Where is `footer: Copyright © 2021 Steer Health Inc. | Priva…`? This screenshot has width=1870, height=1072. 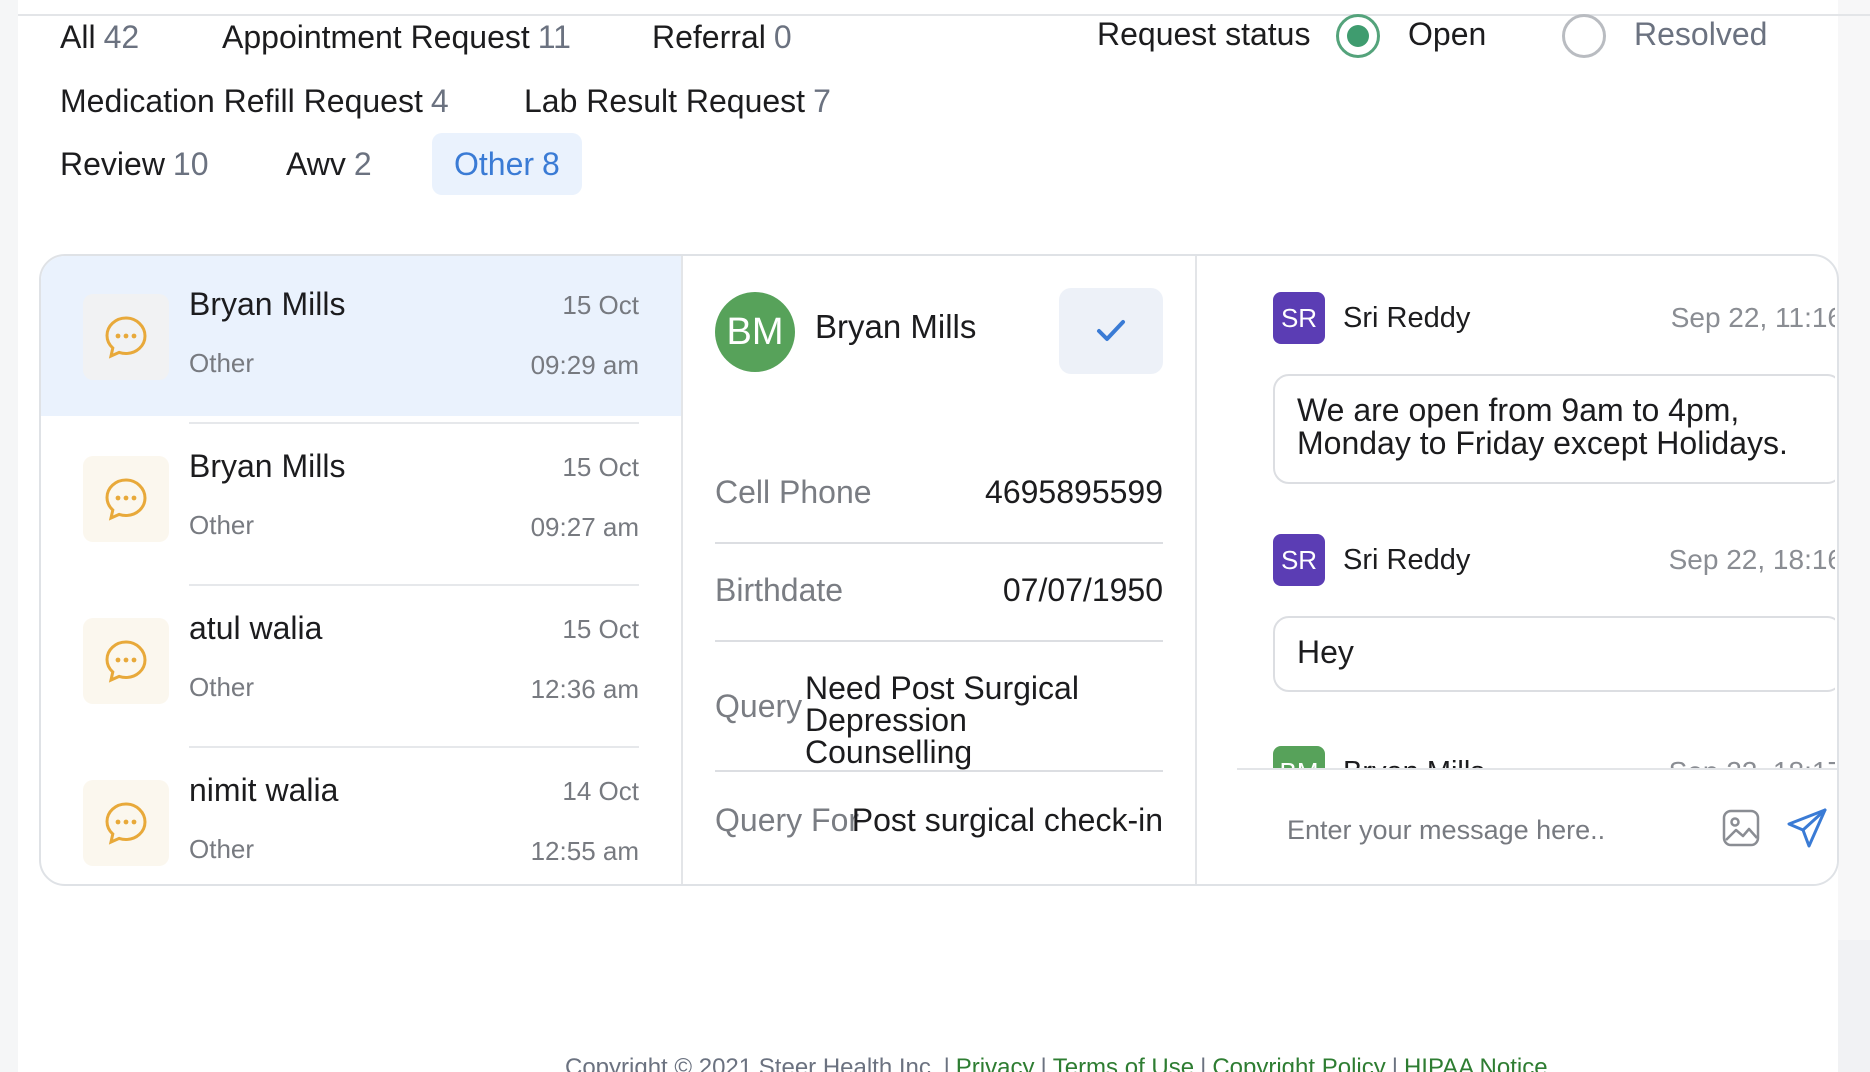 footer: Copyright © 2021 Steer Health Inc. | Priva… is located at coordinates (1056, 1063).